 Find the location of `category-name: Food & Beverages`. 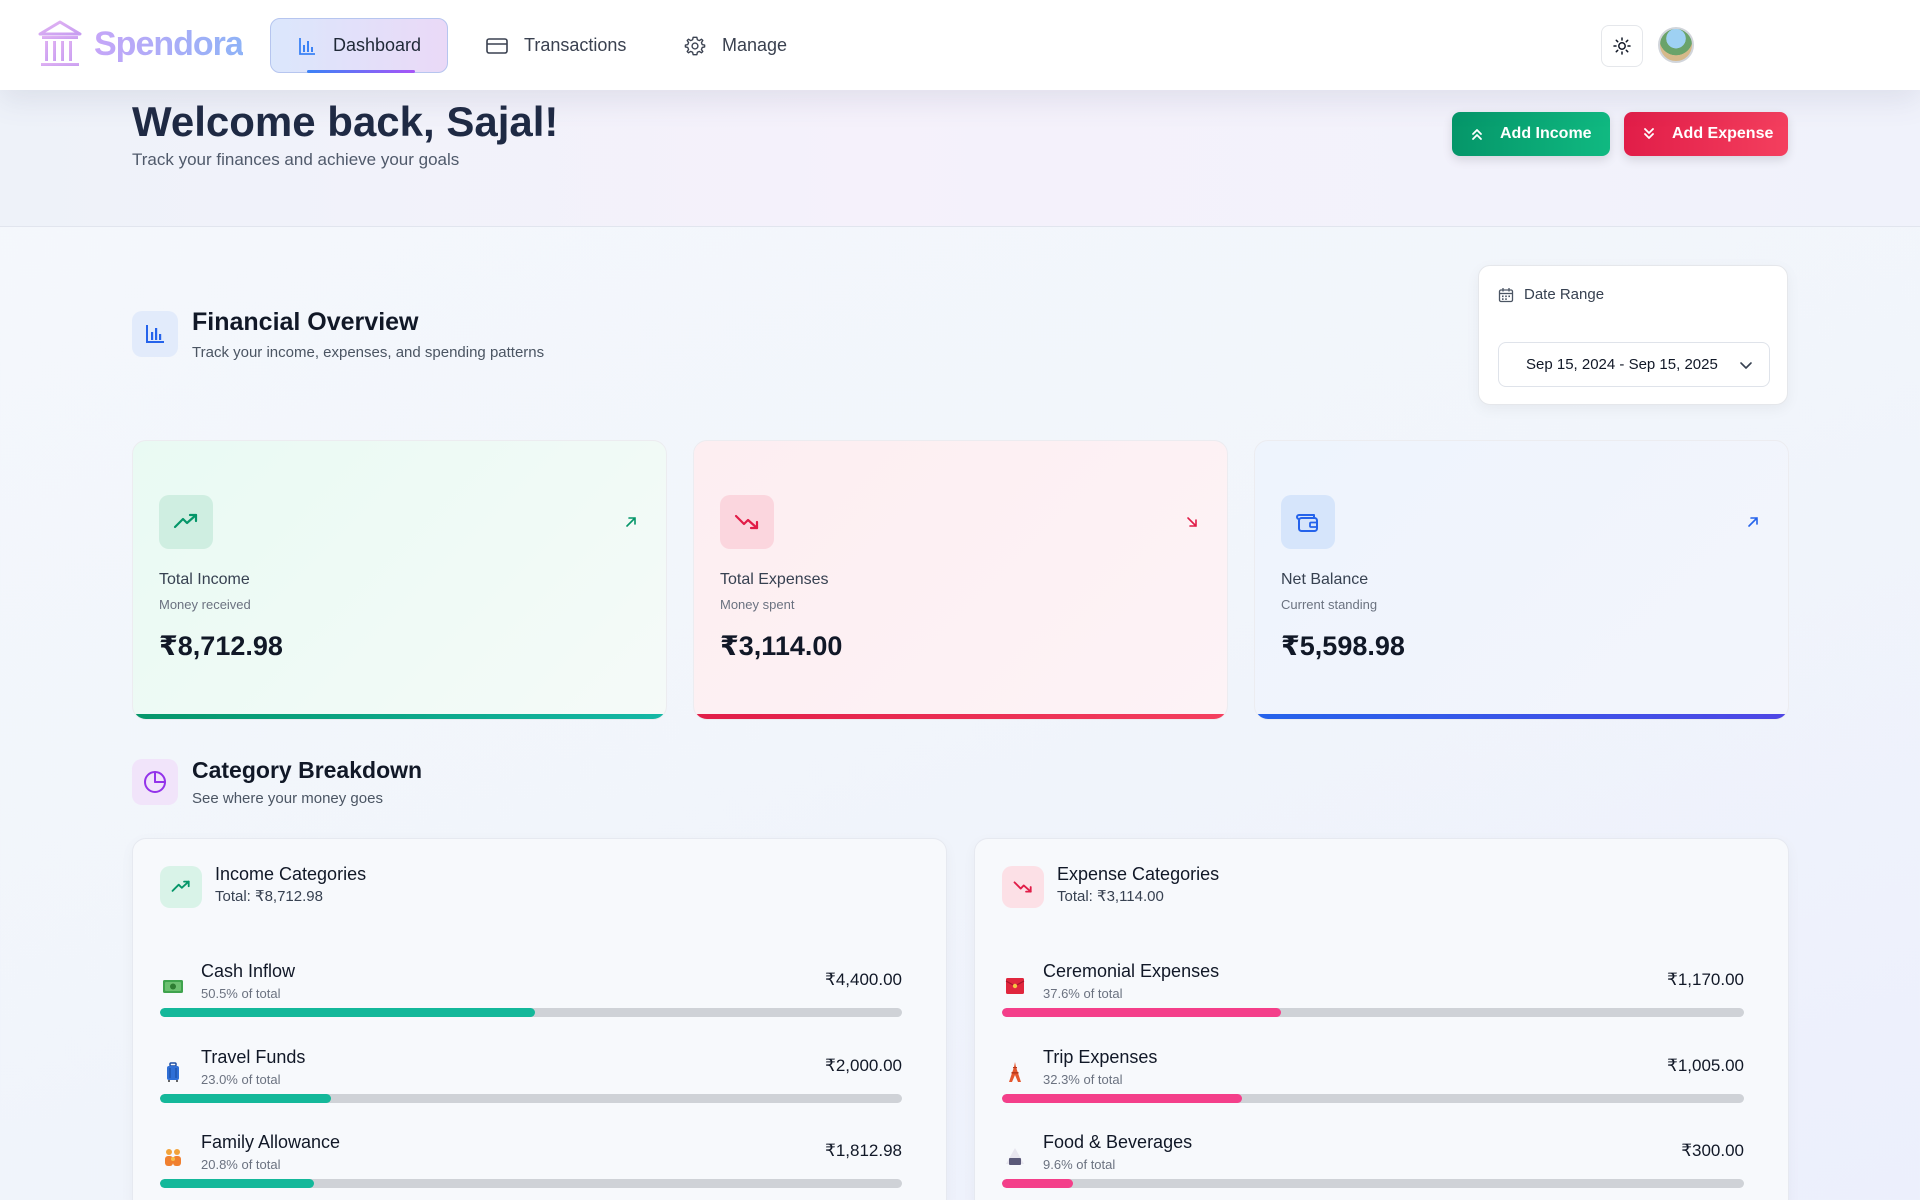

category-name: Food & Beverages is located at coordinates (1118, 1142).